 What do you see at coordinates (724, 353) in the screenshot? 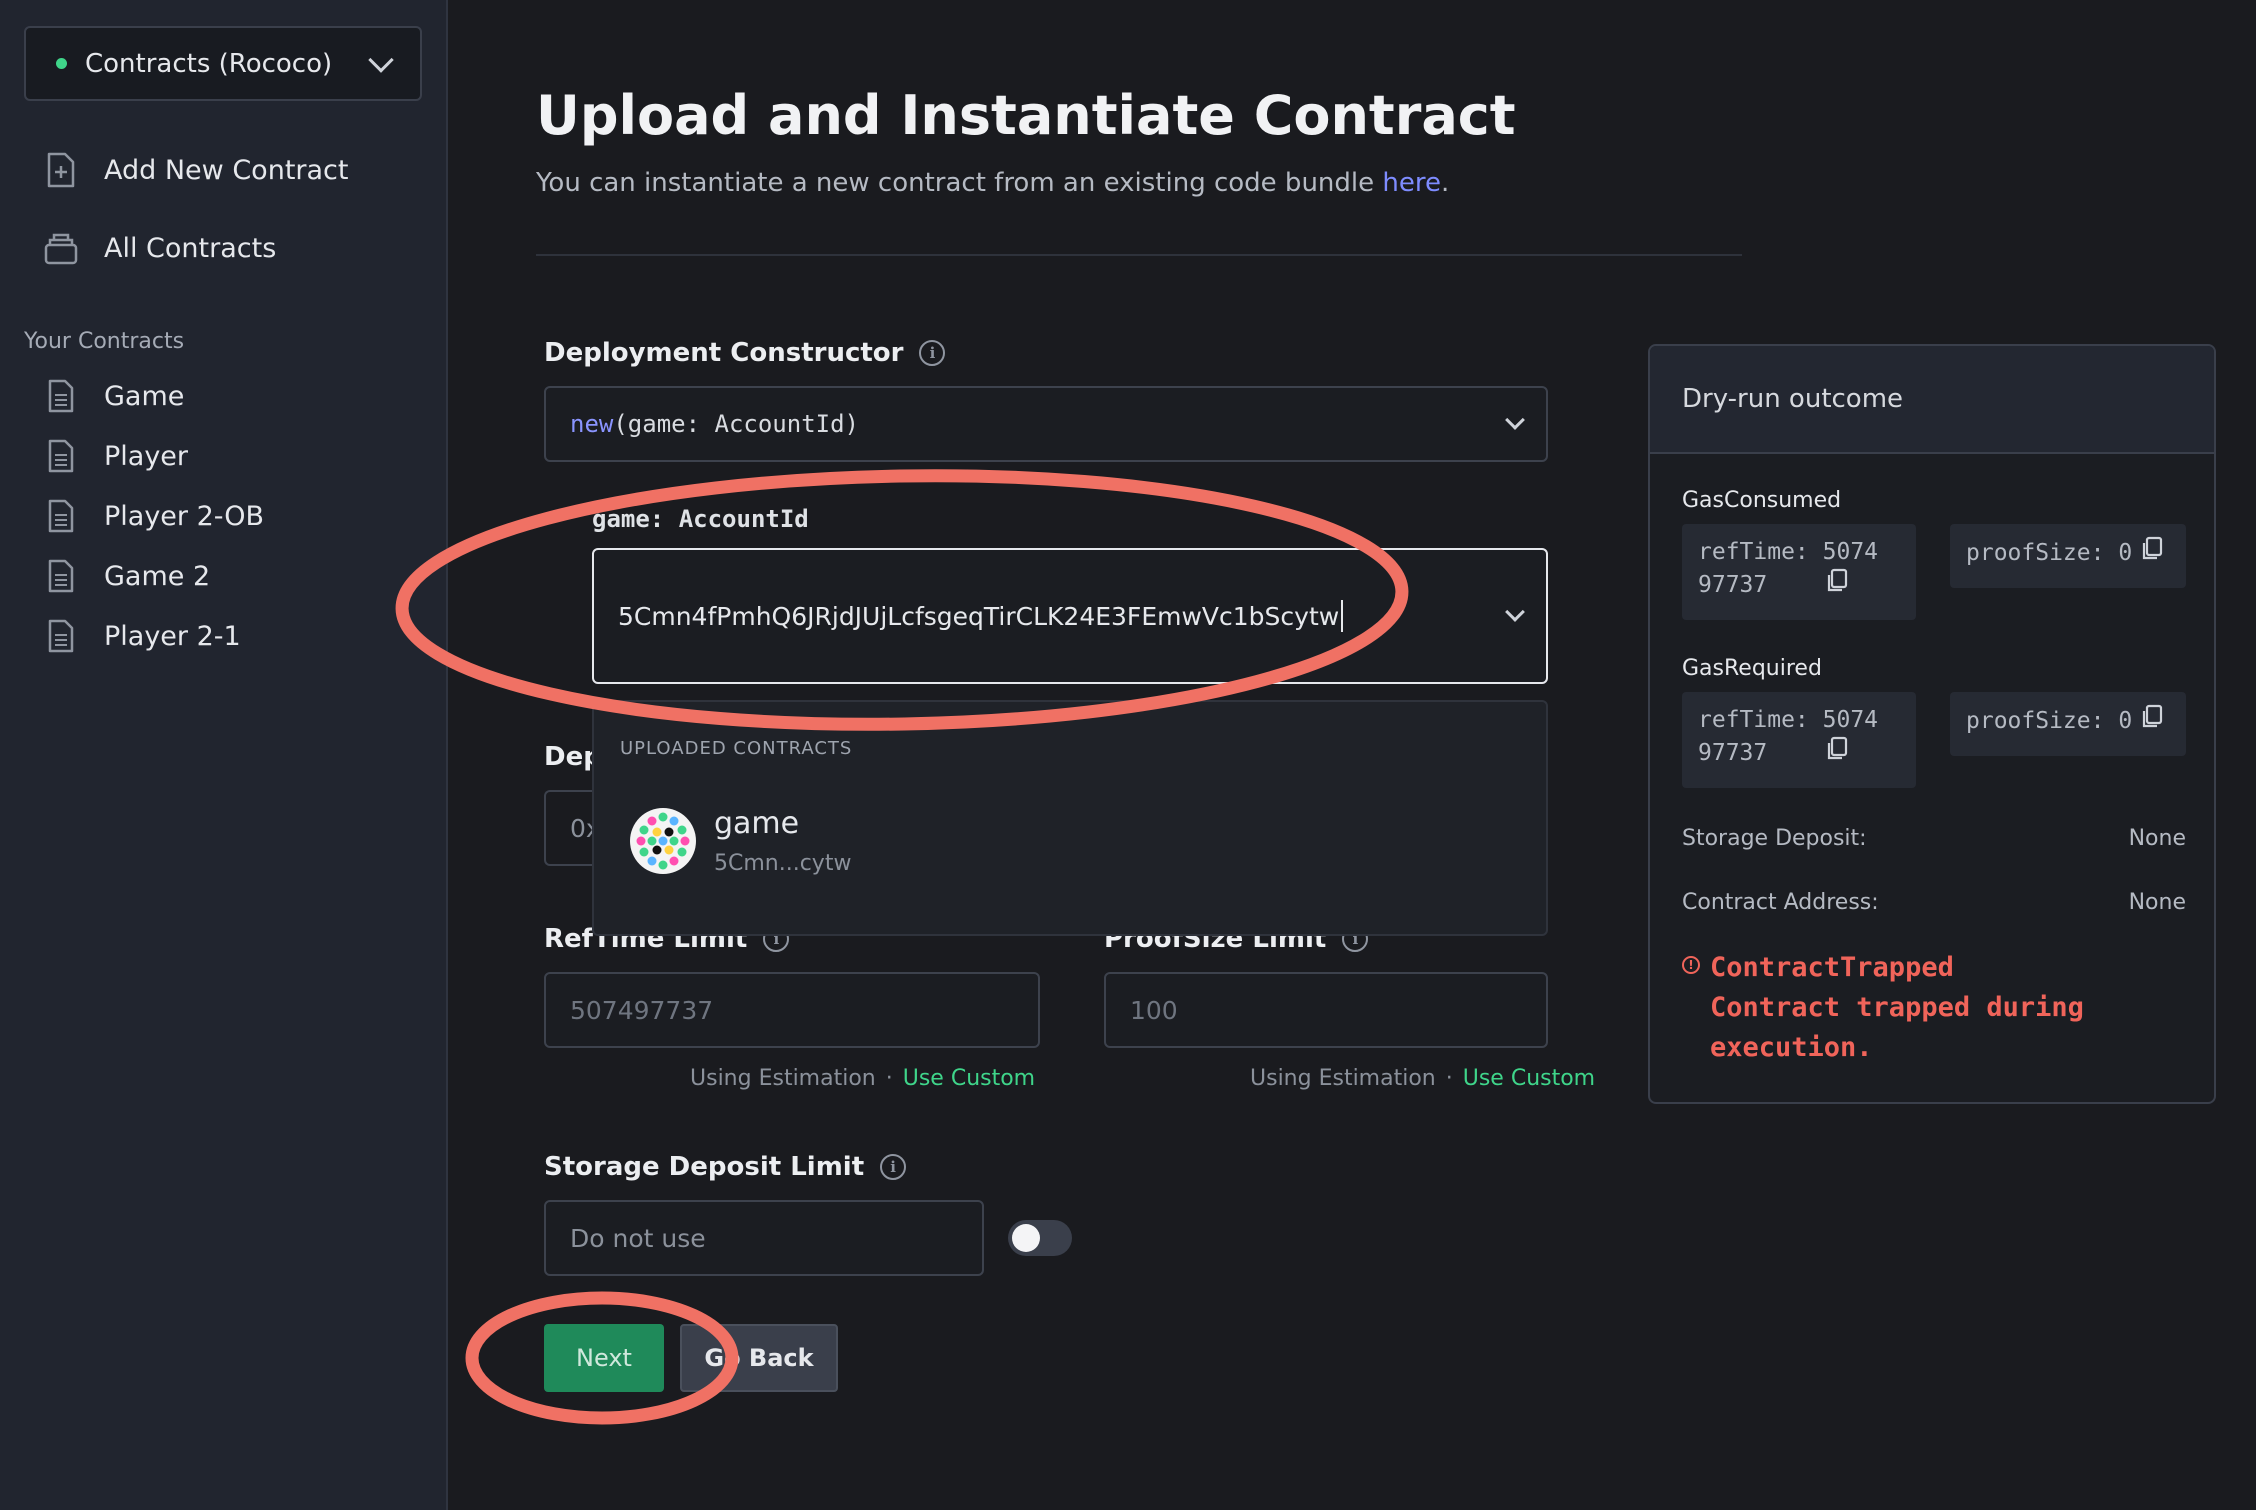
I see `constructor-label-text: Deployment Constructor` at bounding box center [724, 353].